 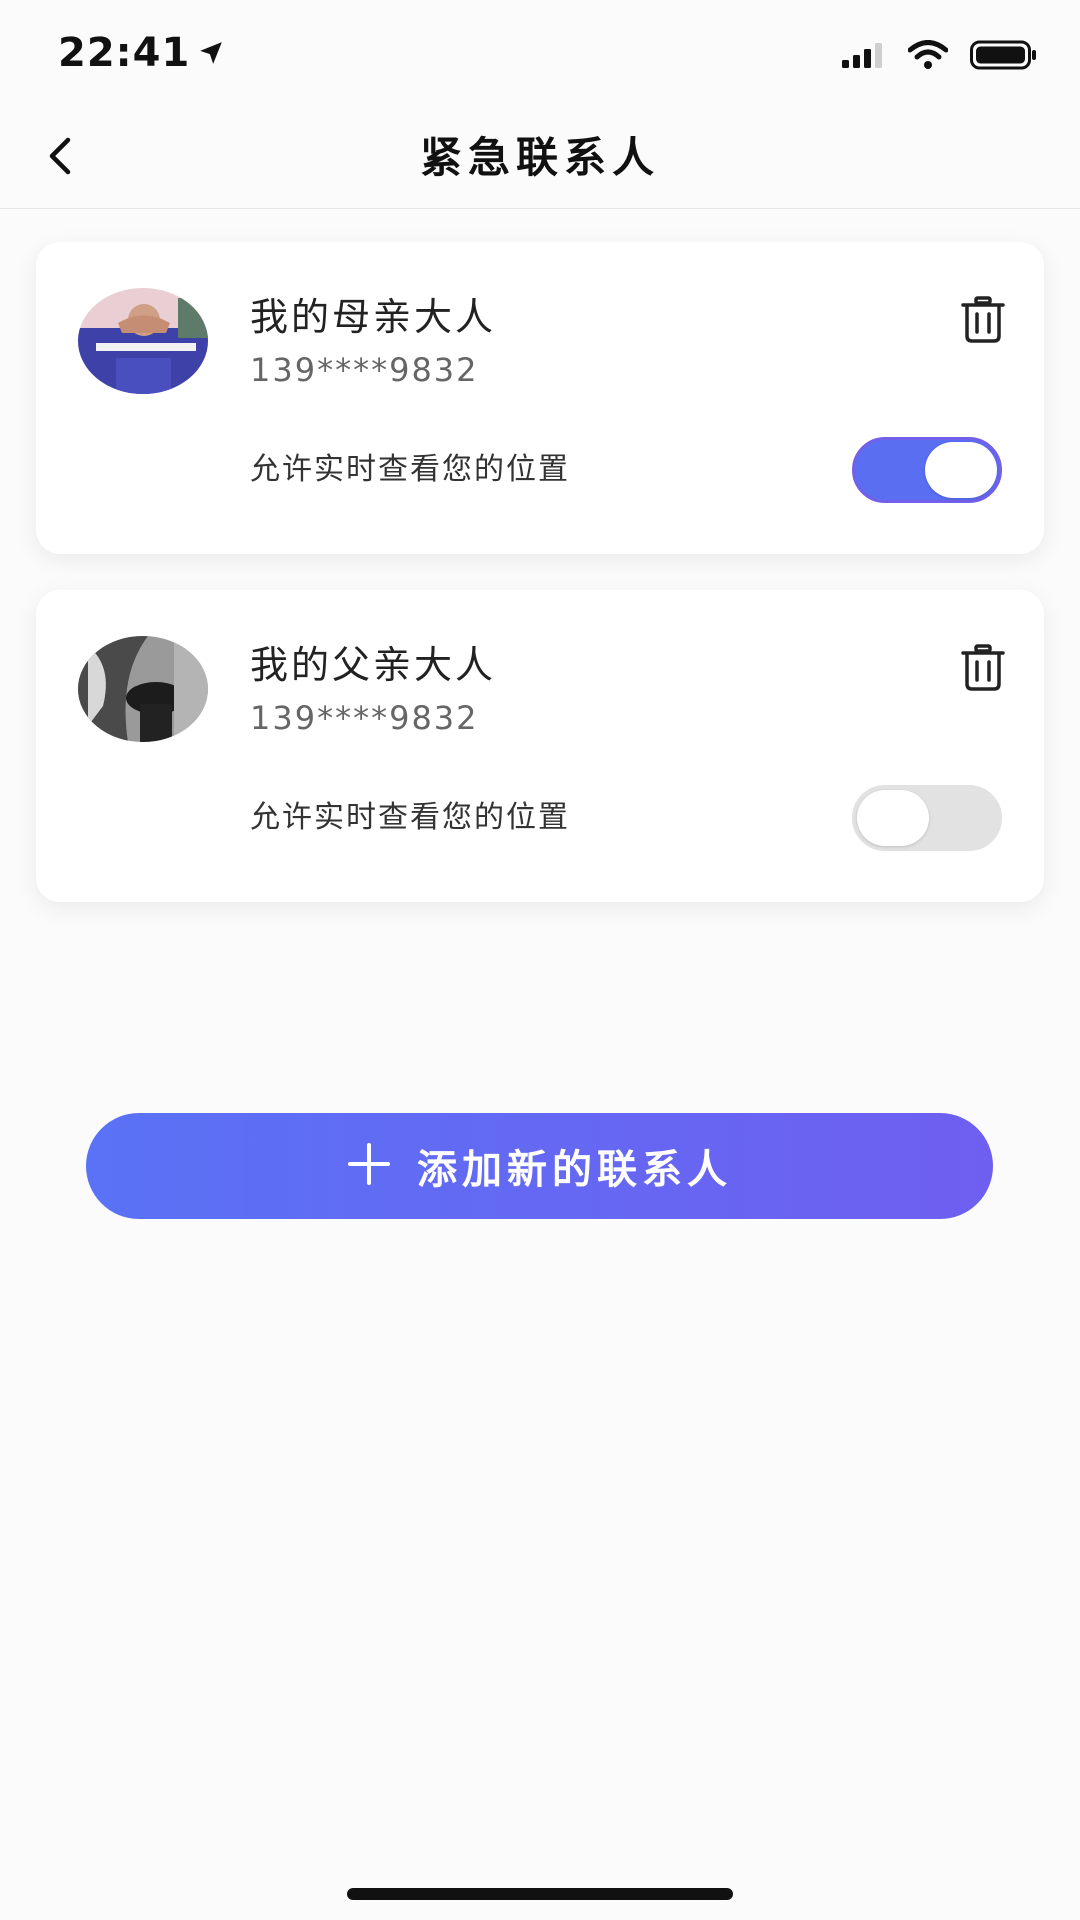 I want to click on home-indicator, so click(x=540, y=1894).